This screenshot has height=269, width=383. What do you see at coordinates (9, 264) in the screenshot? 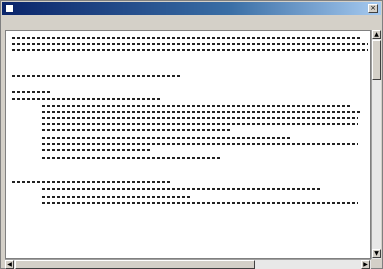
I see `scroll-left-arrow-icon: ◀` at bounding box center [9, 264].